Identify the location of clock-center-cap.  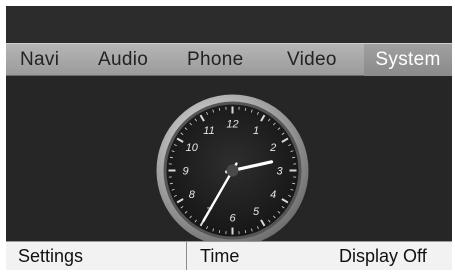
(232, 170).